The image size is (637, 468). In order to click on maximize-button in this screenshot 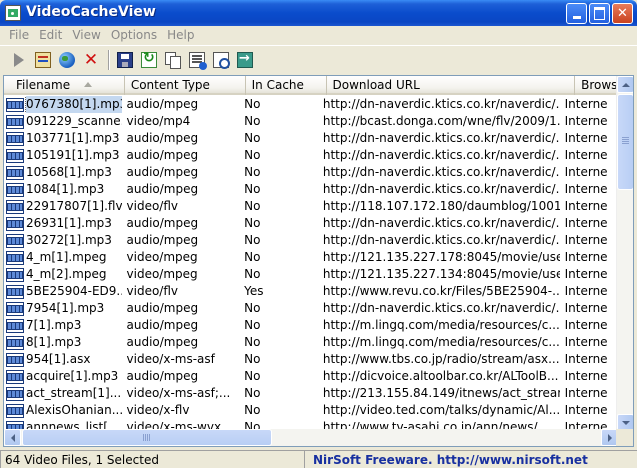, I will do `click(599, 13)`.